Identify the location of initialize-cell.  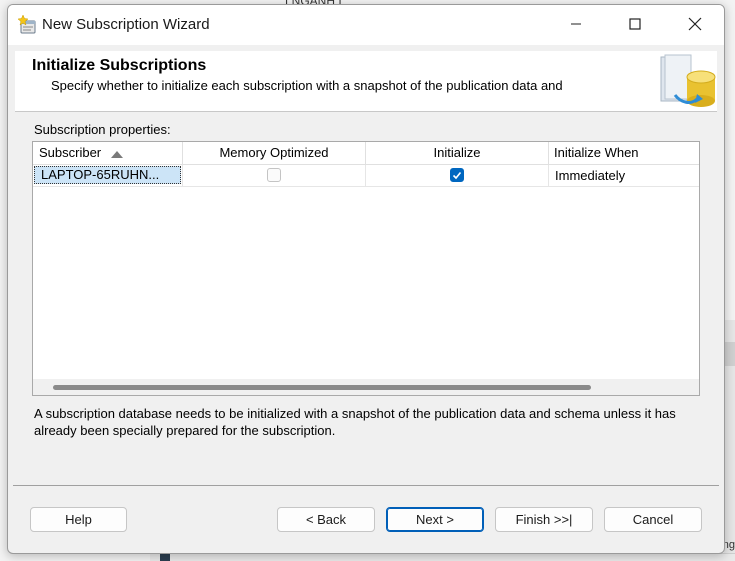
(457, 175).